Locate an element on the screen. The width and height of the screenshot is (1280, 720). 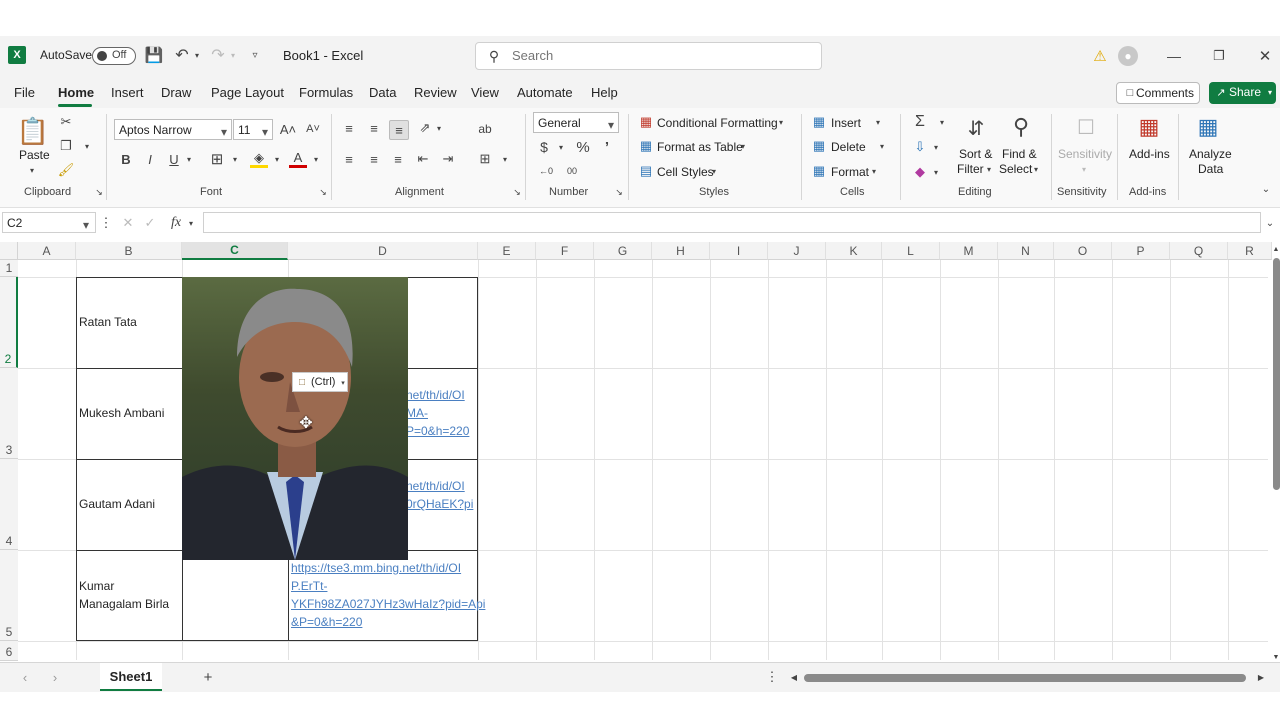
analyze-data-icon: ▦ is located at coordinates (1208, 127).